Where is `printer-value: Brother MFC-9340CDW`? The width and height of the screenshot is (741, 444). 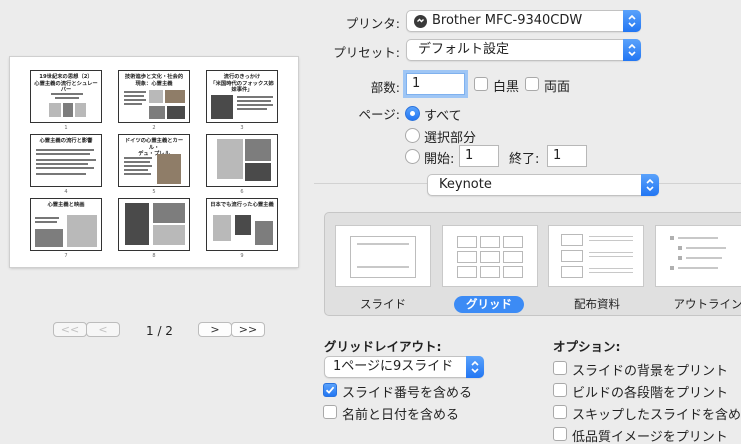
printer-value: Brother MFC-9340CDW is located at coordinates (507, 20).